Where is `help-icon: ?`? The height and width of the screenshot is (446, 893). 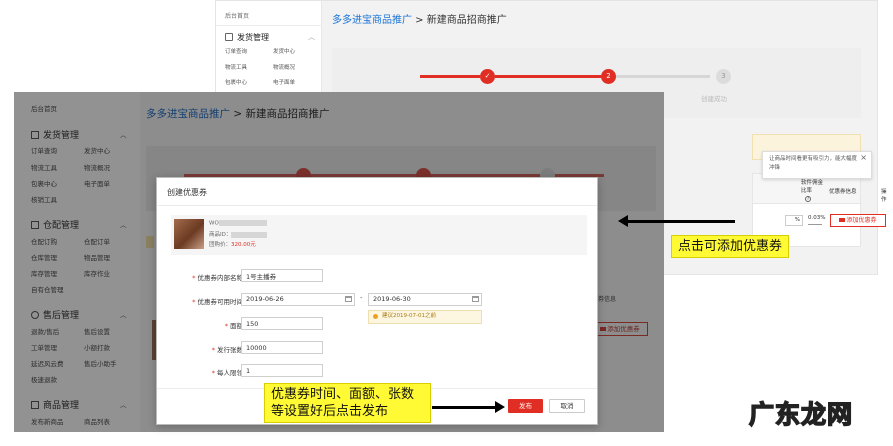 help-icon: ? is located at coordinates (808, 199).